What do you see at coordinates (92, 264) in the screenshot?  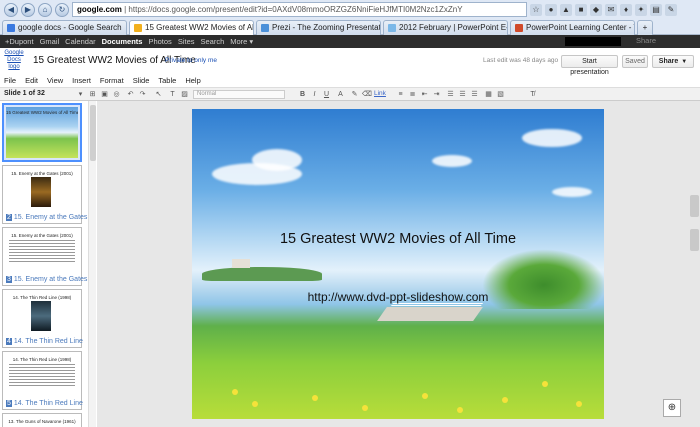 I see `filmstrip-scrollbar` at bounding box center [92, 264].